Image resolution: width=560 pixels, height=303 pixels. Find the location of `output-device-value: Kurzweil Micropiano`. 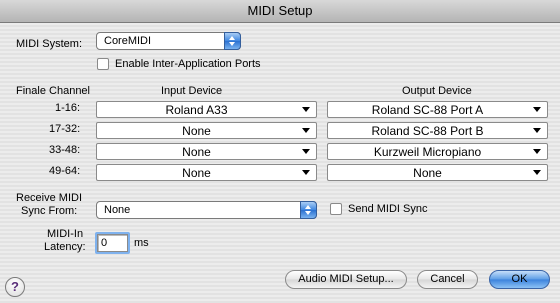

output-device-value: Kurzweil Micropiano is located at coordinates (427, 152).